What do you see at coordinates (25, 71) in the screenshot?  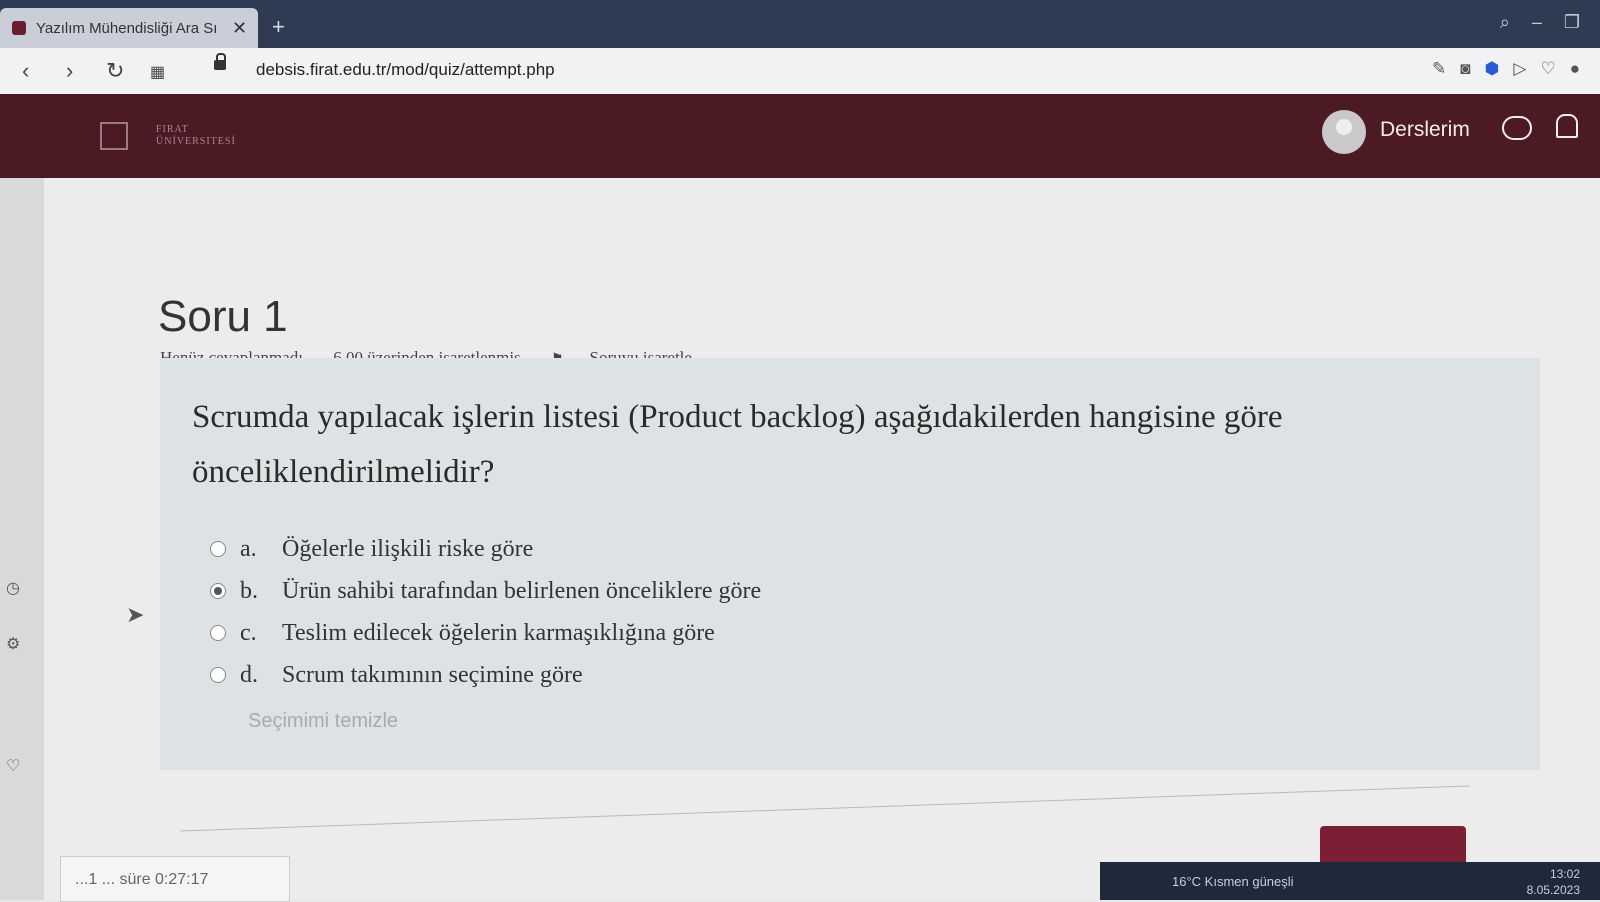 I see `back-icon: ‹` at bounding box center [25, 71].